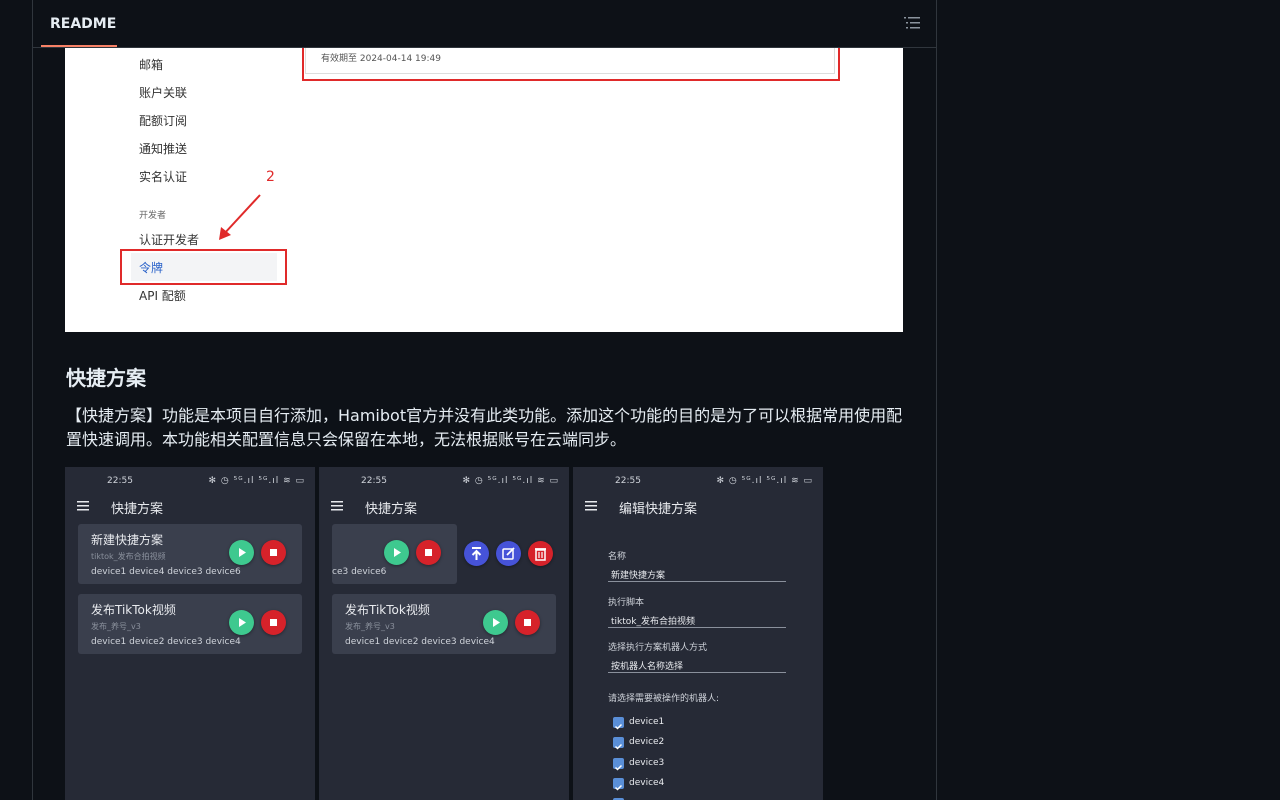  What do you see at coordinates (626, 603) in the screenshot?
I see `script-label: 执行脚本` at bounding box center [626, 603].